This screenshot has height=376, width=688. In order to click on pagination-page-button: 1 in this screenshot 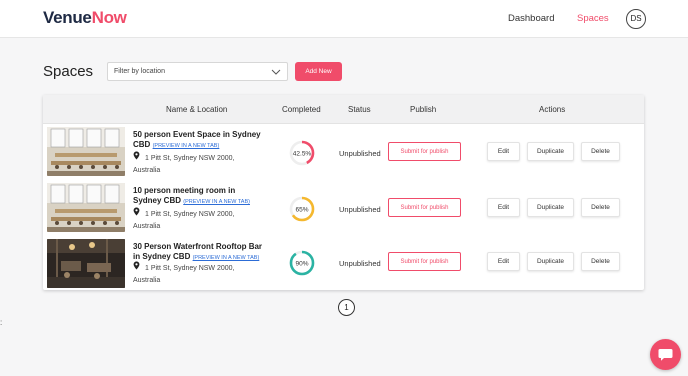, I will do `click(346, 307)`.